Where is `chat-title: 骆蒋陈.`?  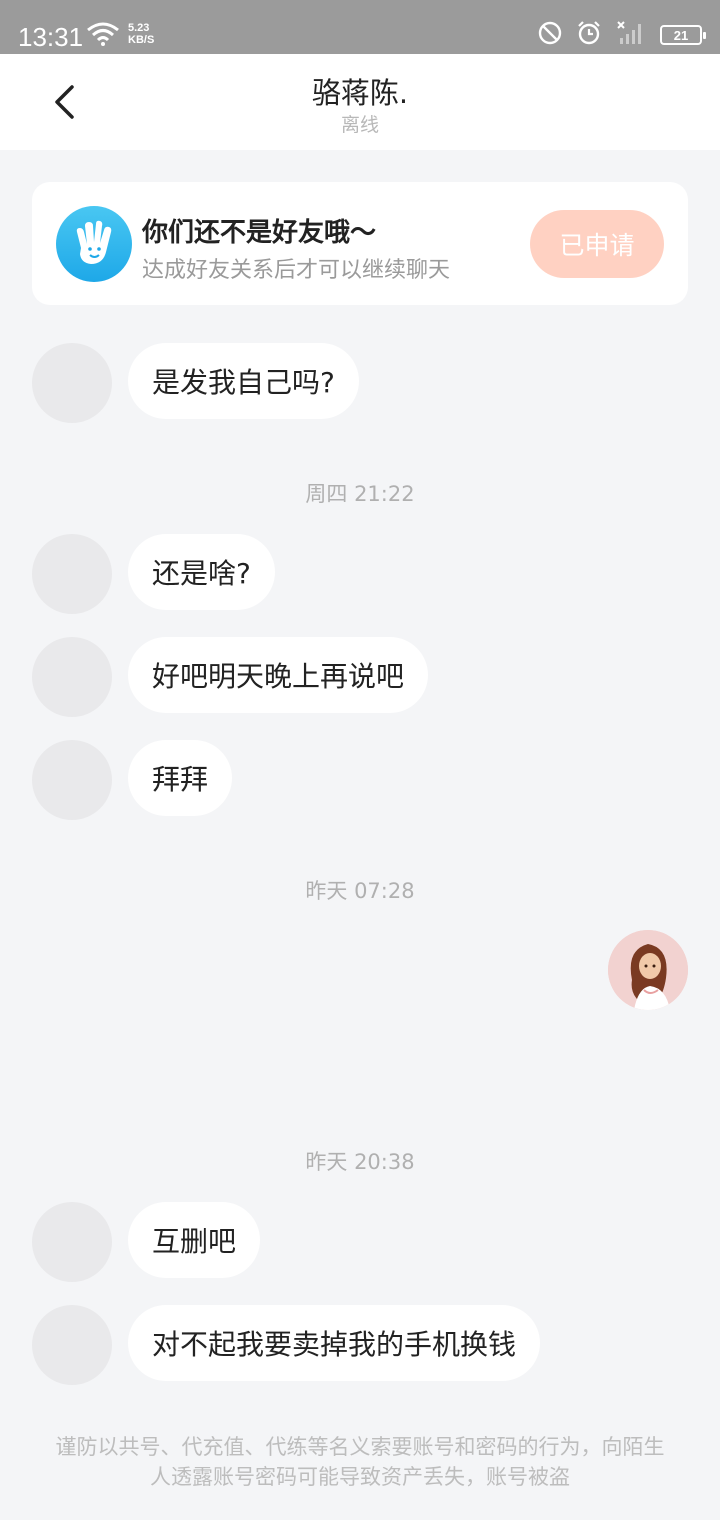
chat-title: 骆蒋陈. is located at coordinates (360, 93).